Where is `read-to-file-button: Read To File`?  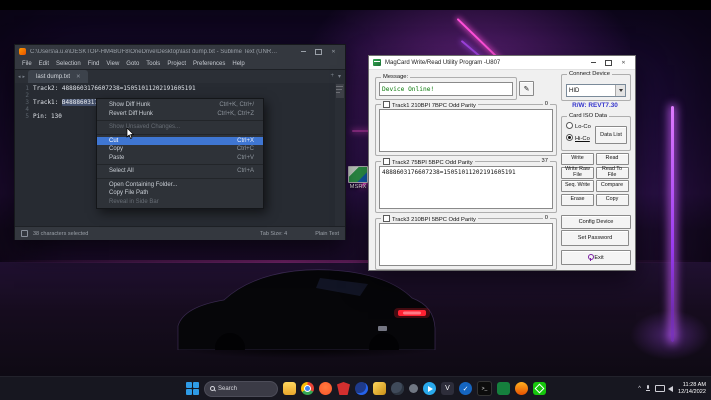 read-to-file-button: Read To File is located at coordinates (612, 172).